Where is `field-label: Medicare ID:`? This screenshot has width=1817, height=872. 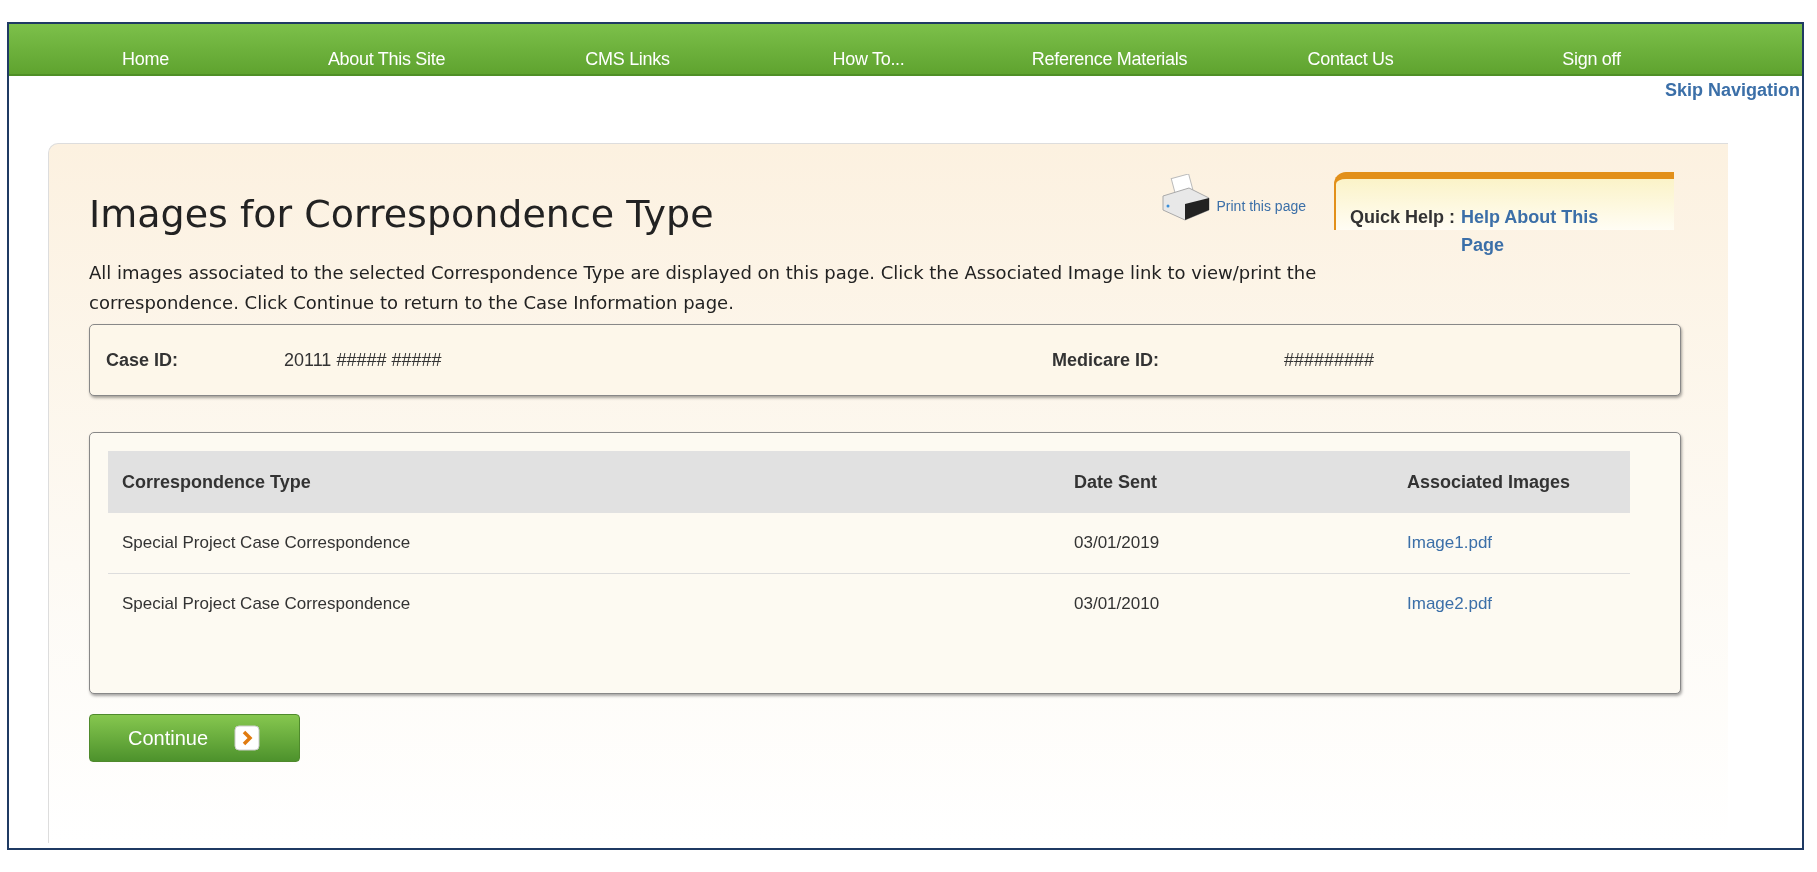 field-label: Medicare ID: is located at coordinates (1106, 360).